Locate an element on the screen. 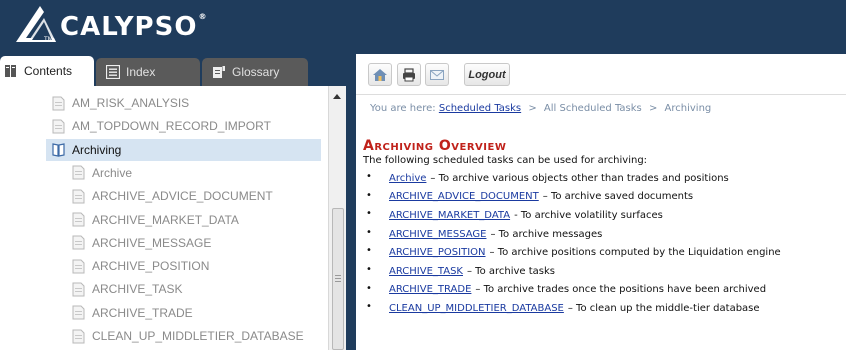 The width and height of the screenshot is (846, 350). home-button is located at coordinates (380, 74).